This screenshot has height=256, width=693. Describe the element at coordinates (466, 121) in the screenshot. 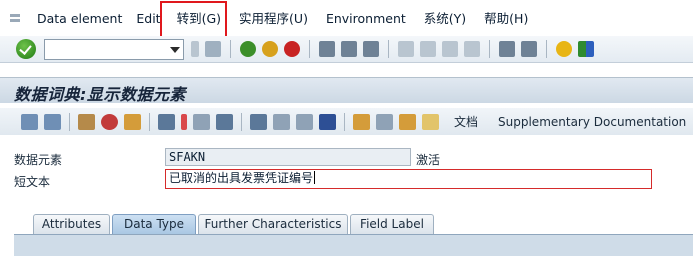

I see `documentation-button: 文档` at that location.